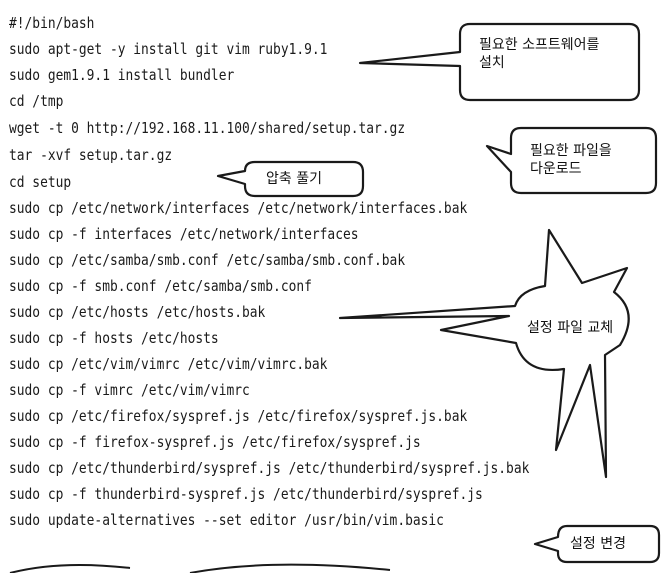 This screenshot has width=663, height=573. Describe the element at coordinates (556, 169) in the screenshot. I see `callout-line: 다운로드` at that location.